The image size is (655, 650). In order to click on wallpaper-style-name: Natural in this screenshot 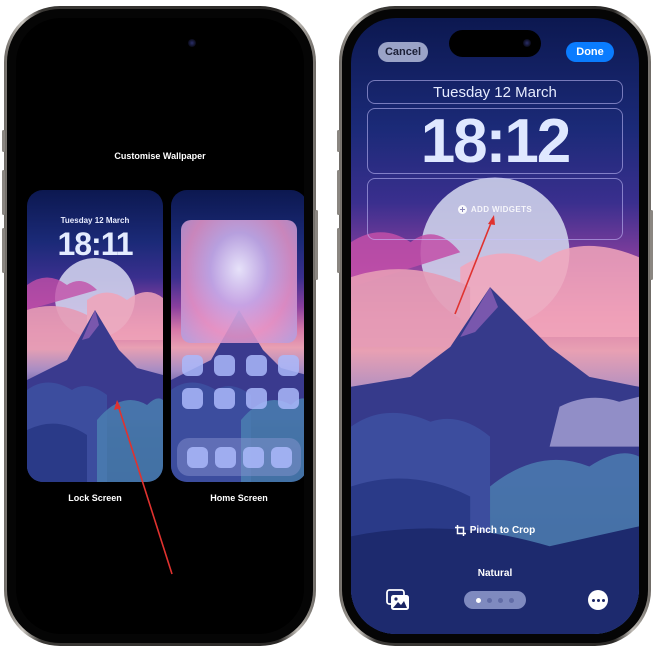, I will do `click(495, 573)`.